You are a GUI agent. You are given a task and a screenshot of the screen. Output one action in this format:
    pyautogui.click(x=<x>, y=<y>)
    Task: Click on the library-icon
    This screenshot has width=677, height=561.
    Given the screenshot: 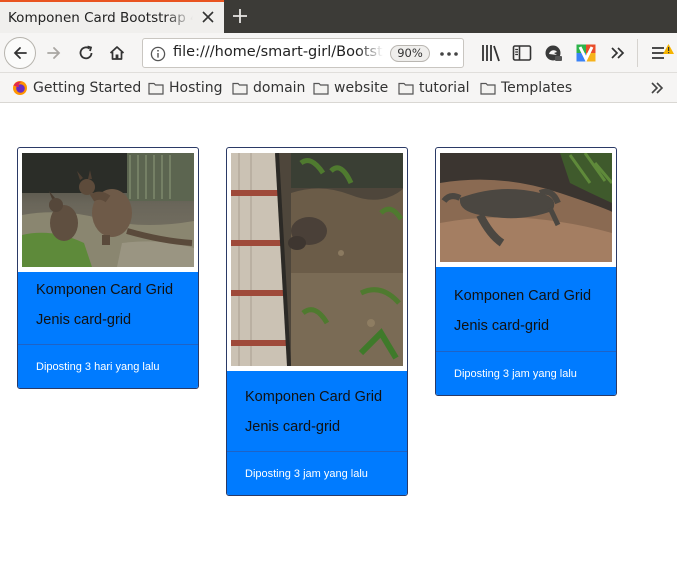 What is the action you would take?
    pyautogui.click(x=491, y=53)
    